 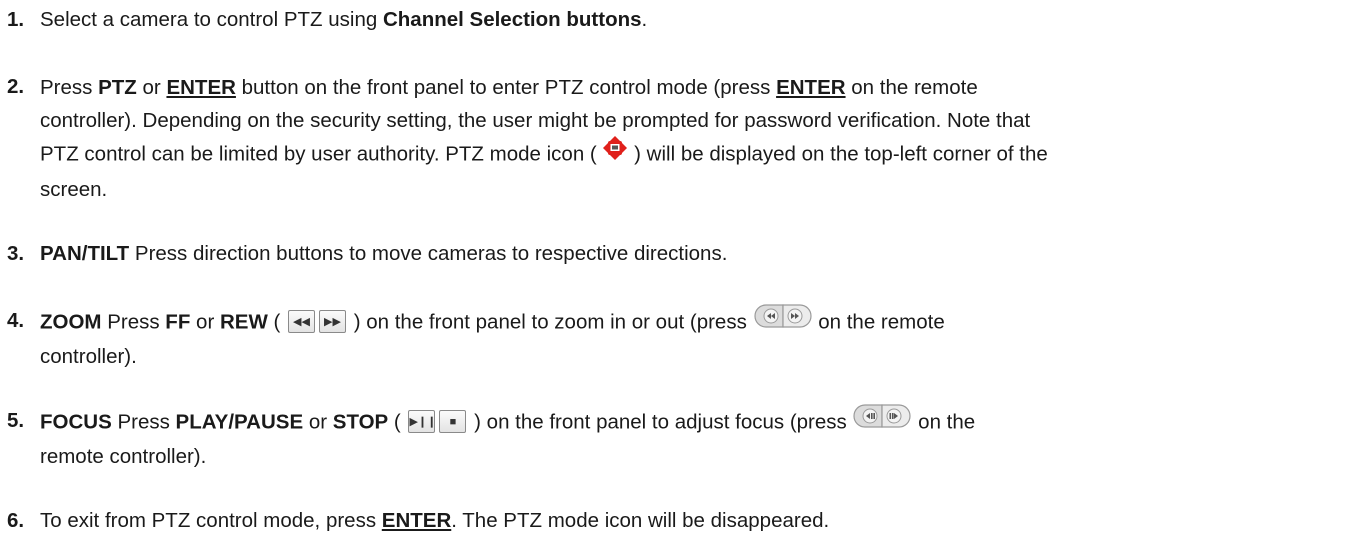 What do you see at coordinates (302, 321) in the screenshot?
I see `rewind-button-icon: ◀◀` at bounding box center [302, 321].